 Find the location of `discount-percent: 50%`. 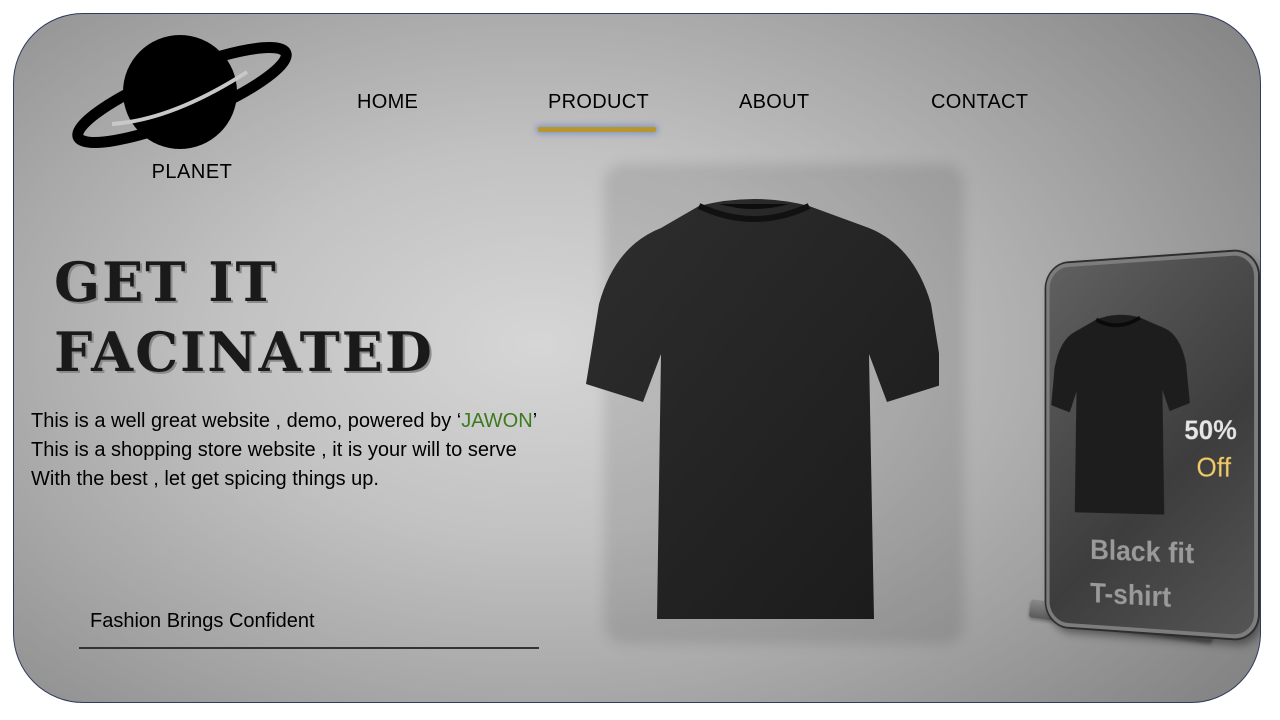

discount-percent: 50% is located at coordinates (1210, 429).